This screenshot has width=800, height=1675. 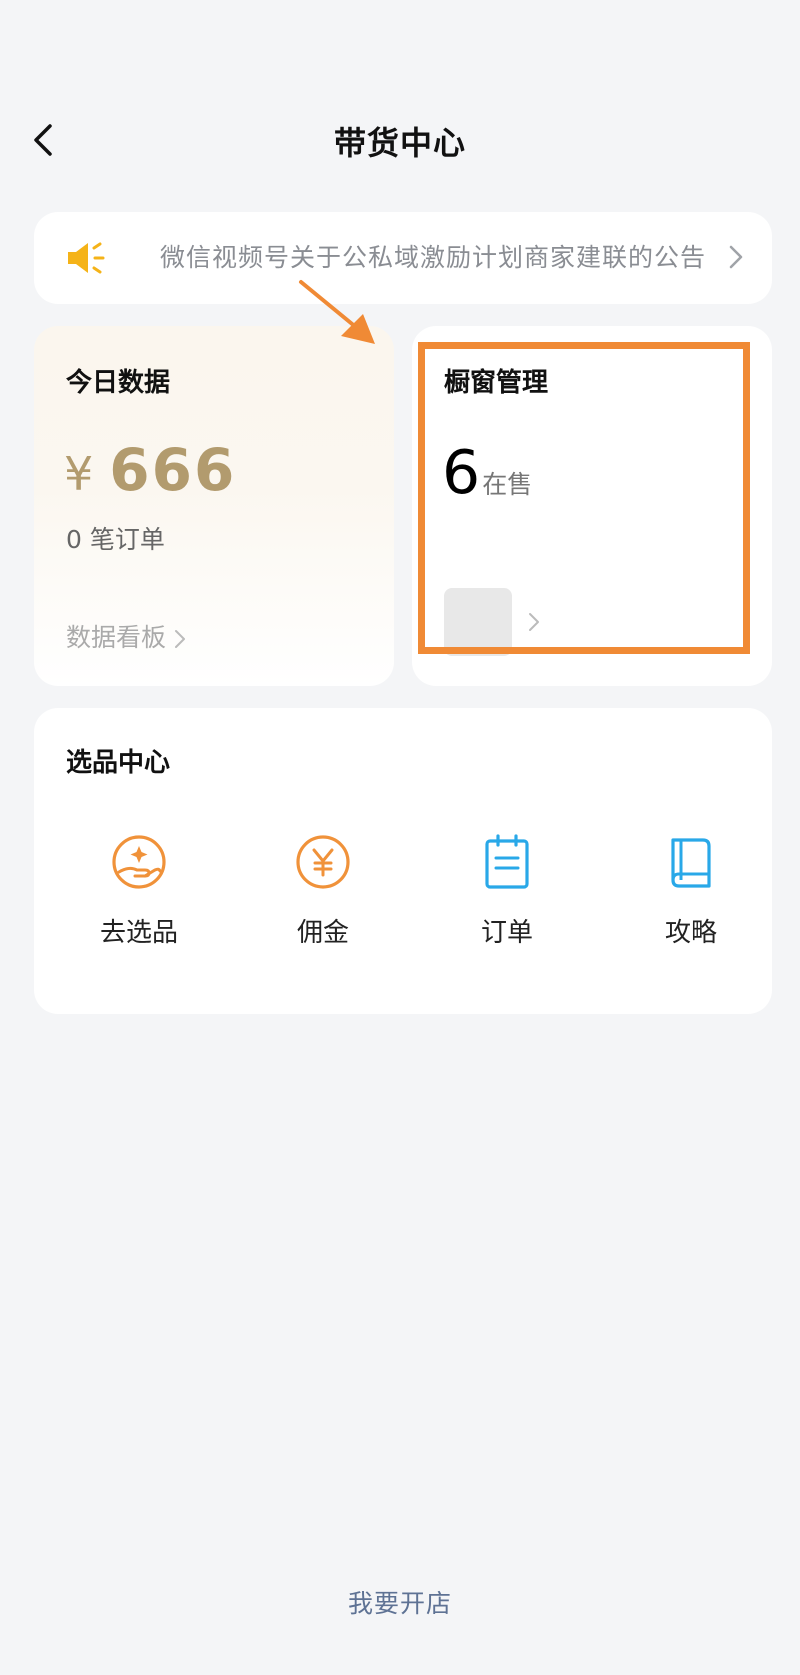 What do you see at coordinates (86, 258) in the screenshot?
I see `speaker-icon` at bounding box center [86, 258].